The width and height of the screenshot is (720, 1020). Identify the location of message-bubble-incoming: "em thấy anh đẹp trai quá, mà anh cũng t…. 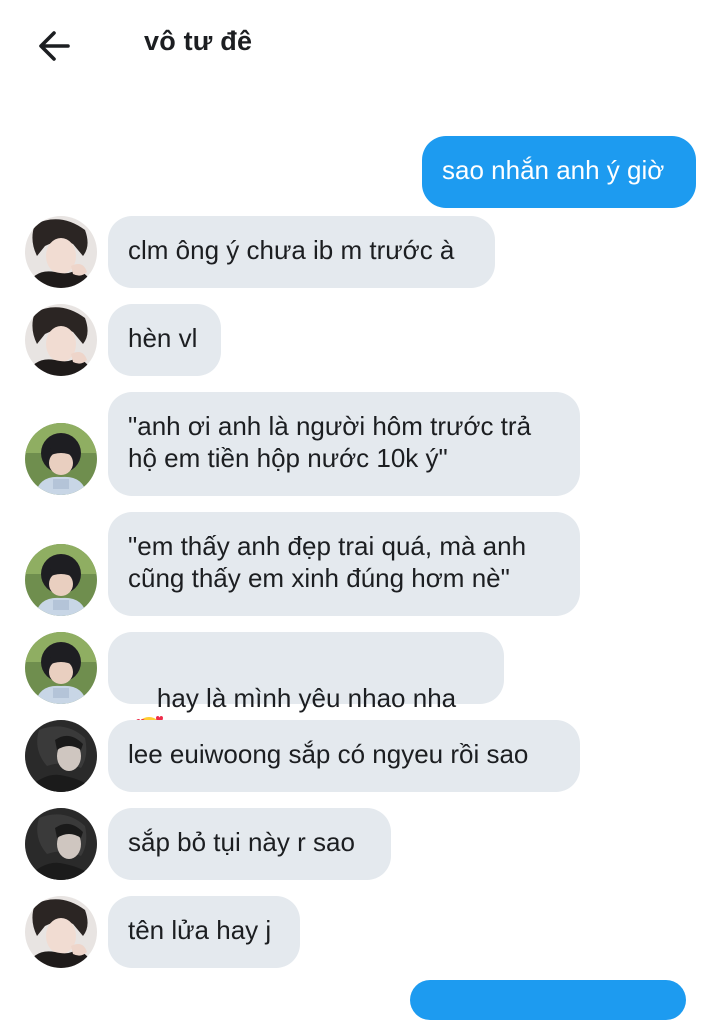
(344, 564).